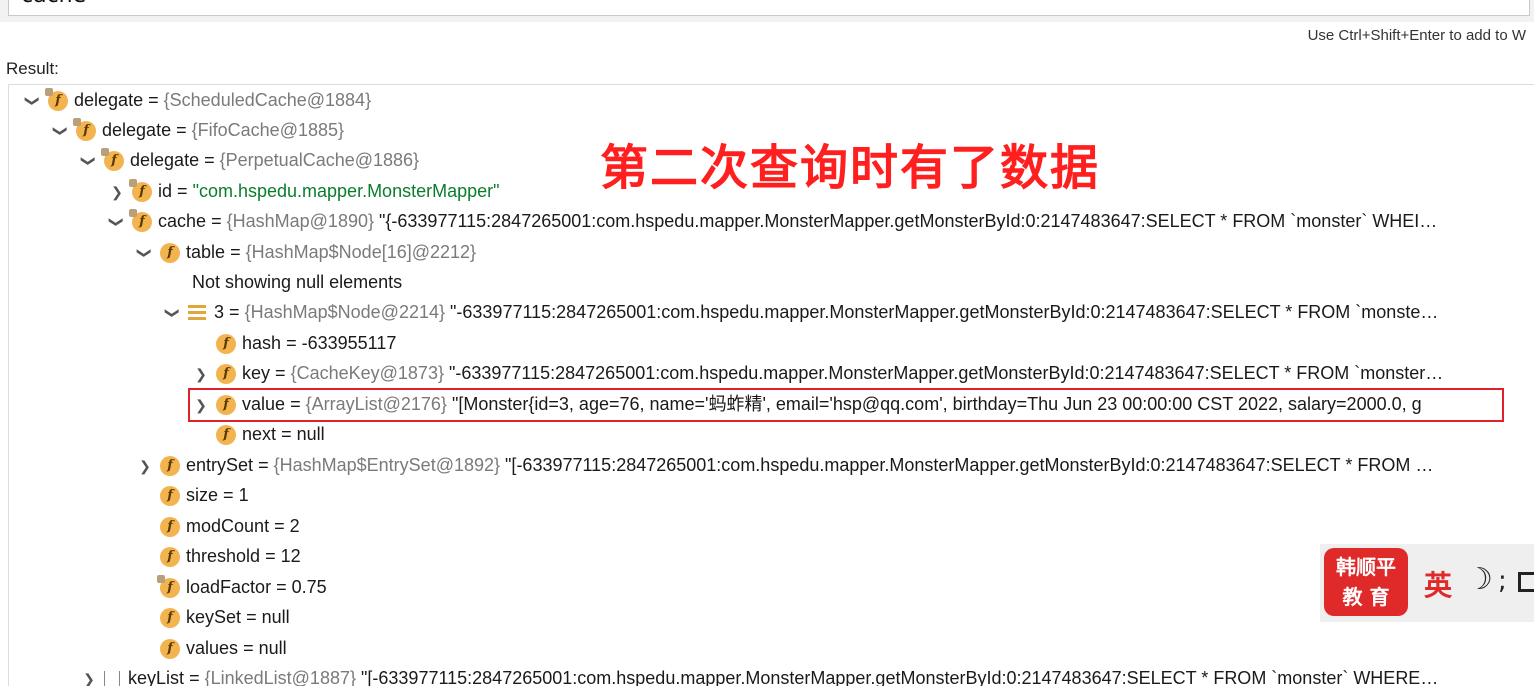 This screenshot has width=1534, height=686. I want to click on value-text: 12, so click(290, 556).